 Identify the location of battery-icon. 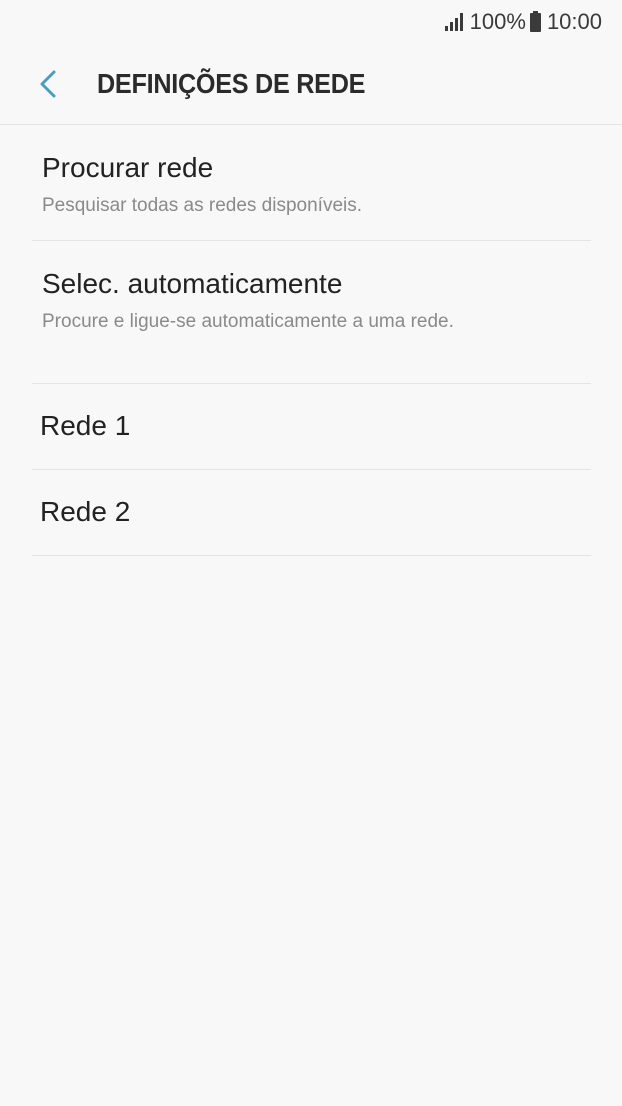
(535, 21).